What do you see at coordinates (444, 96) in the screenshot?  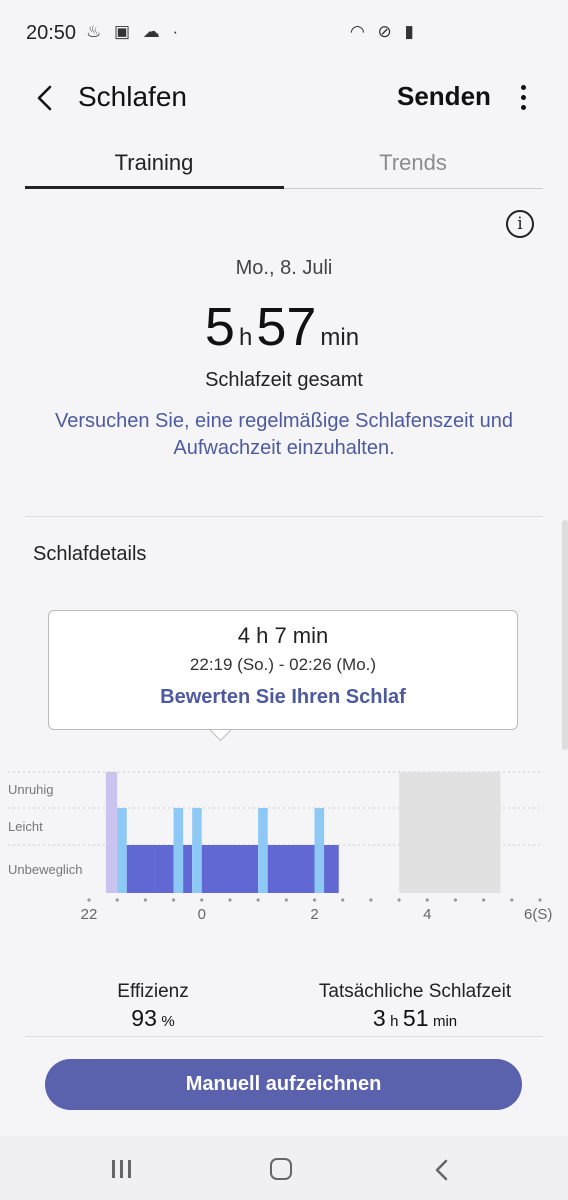 I see `send-button: Senden` at bounding box center [444, 96].